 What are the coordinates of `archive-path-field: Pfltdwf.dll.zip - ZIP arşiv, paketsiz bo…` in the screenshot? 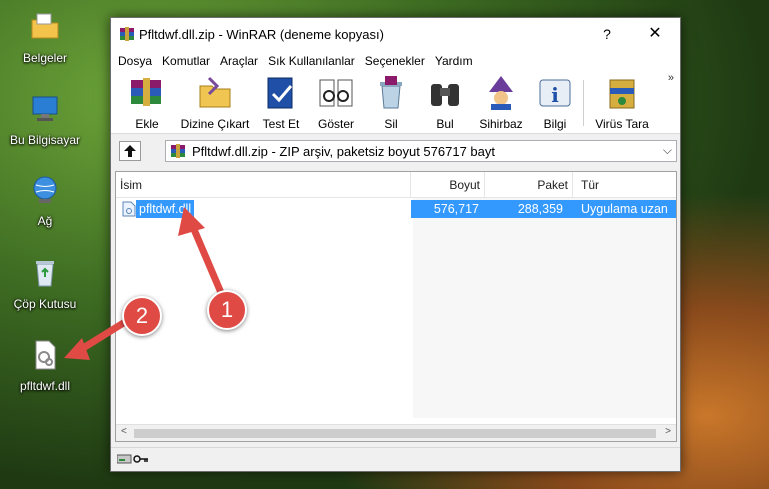 It's located at (421, 151).